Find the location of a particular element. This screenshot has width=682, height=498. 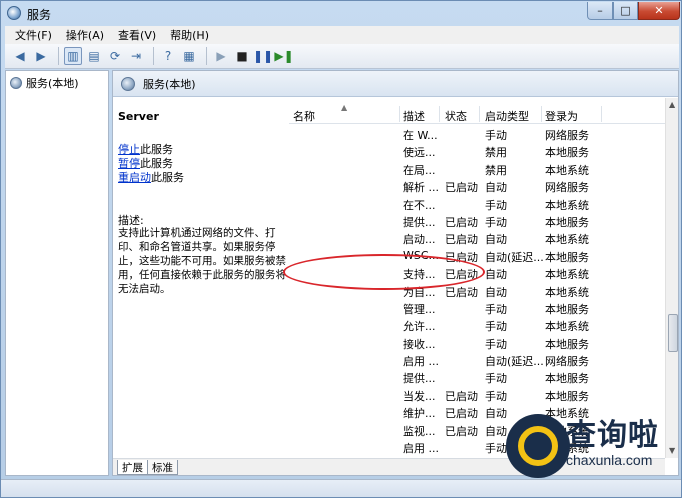

table-row: SPP Notification ...提供...手动本地服务 is located at coordinates (477, 376).